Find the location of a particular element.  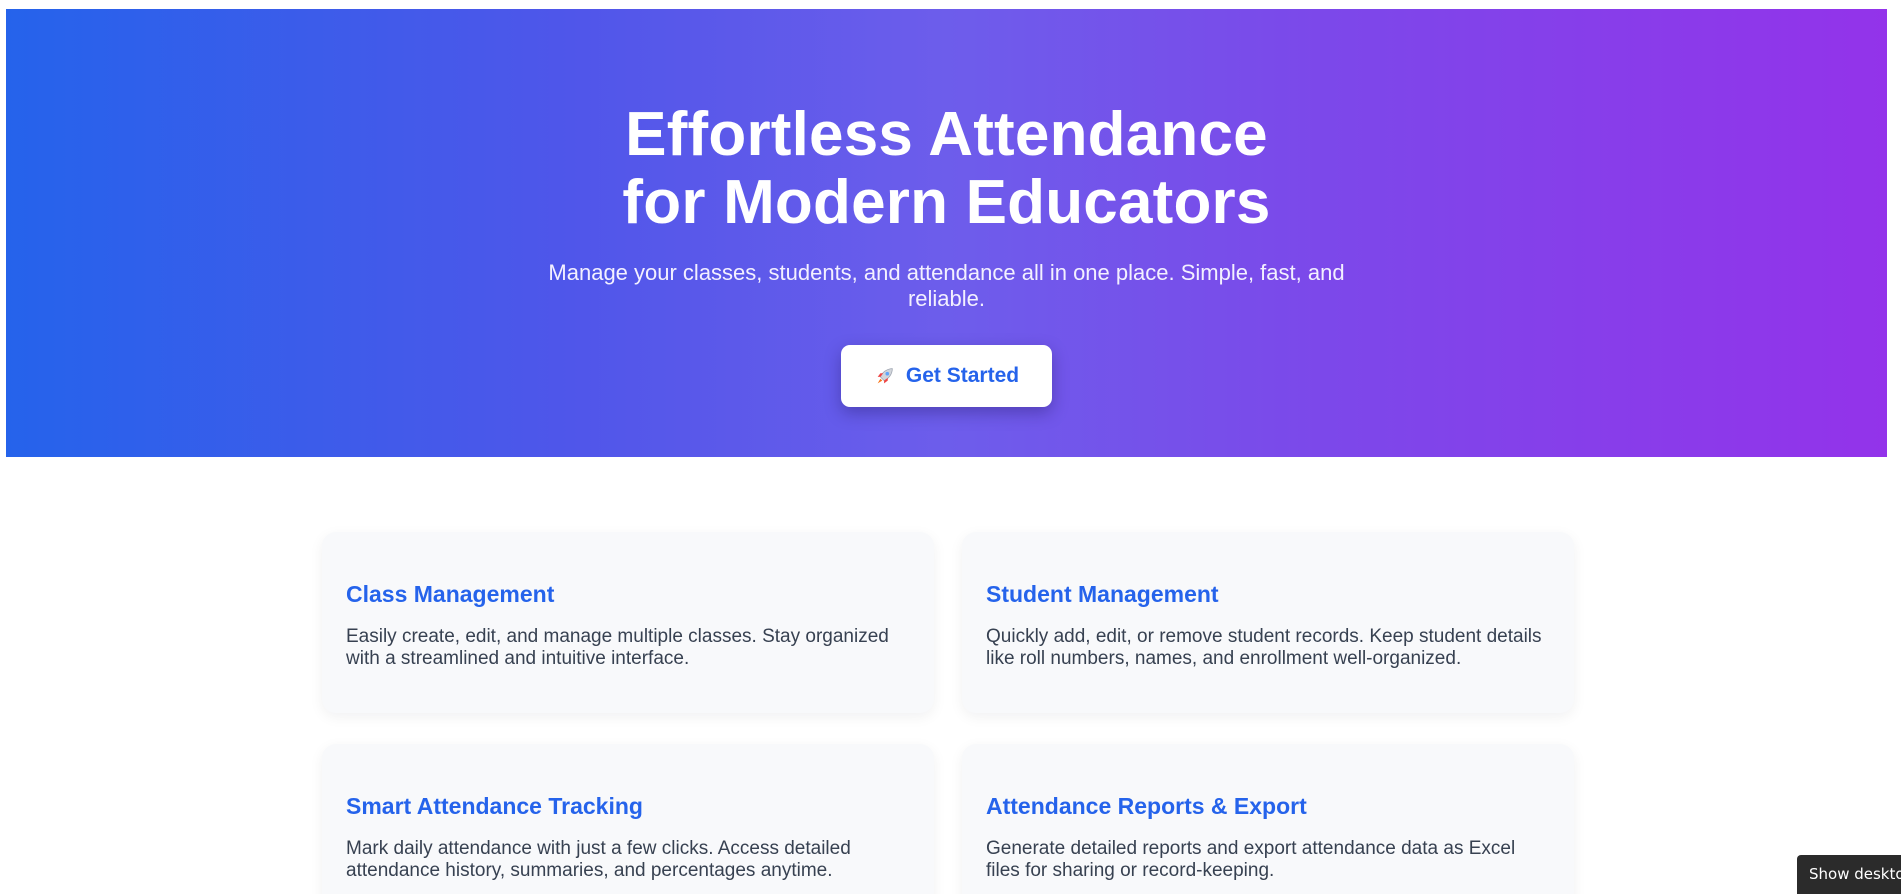

feature-title: Student Management is located at coordinates (1102, 594).